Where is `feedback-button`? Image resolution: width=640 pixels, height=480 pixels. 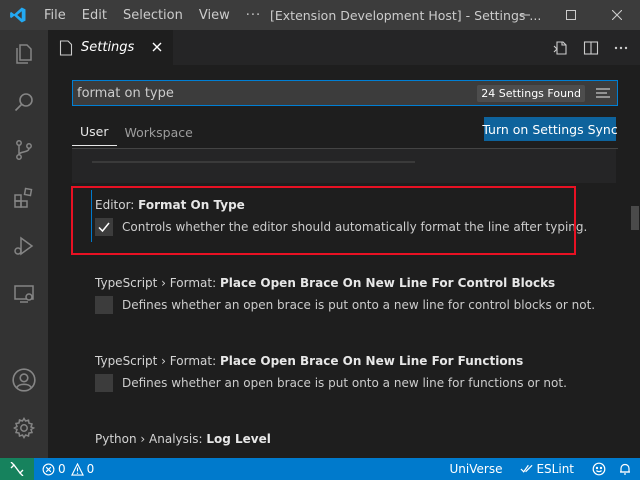 feedback-button is located at coordinates (599, 469).